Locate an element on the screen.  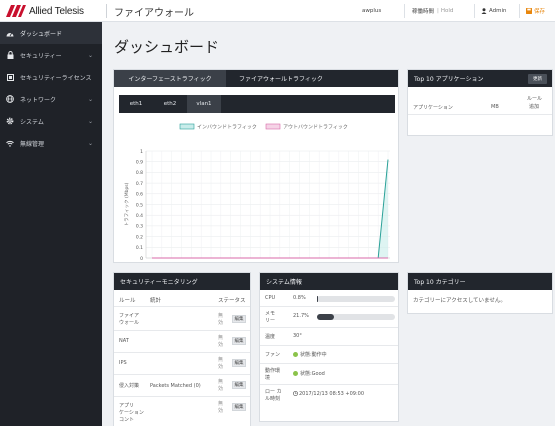
refresh-label: 更新 is located at coordinates (537, 79).